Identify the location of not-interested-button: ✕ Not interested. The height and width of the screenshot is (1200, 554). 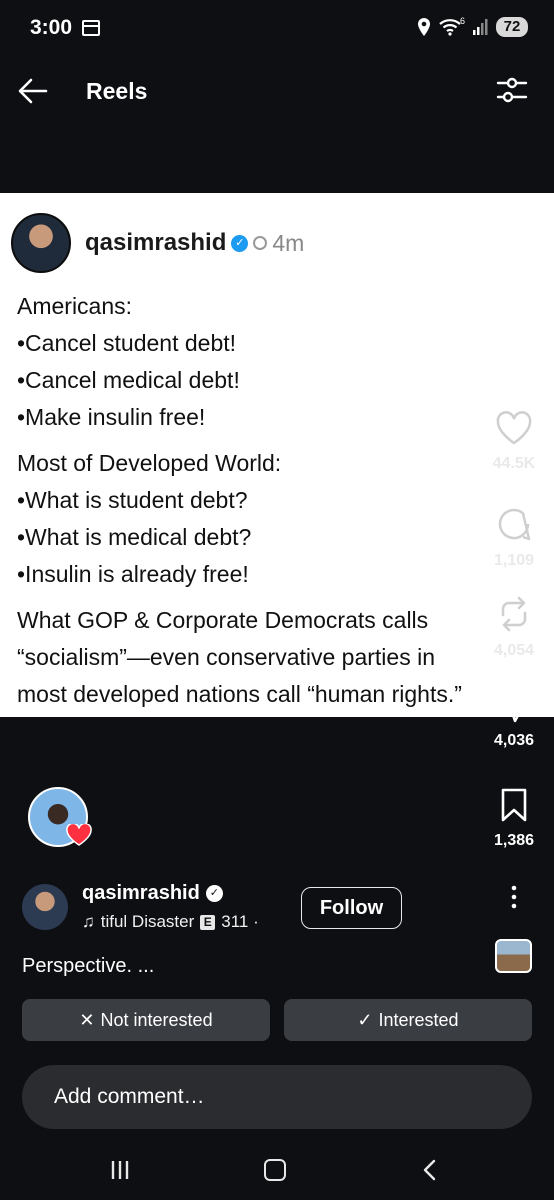
(146, 1020).